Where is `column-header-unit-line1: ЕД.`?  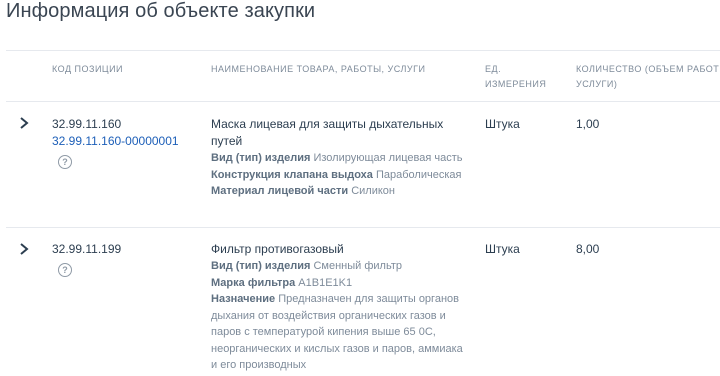
column-header-unit-line1: ЕД. is located at coordinates (493, 69).